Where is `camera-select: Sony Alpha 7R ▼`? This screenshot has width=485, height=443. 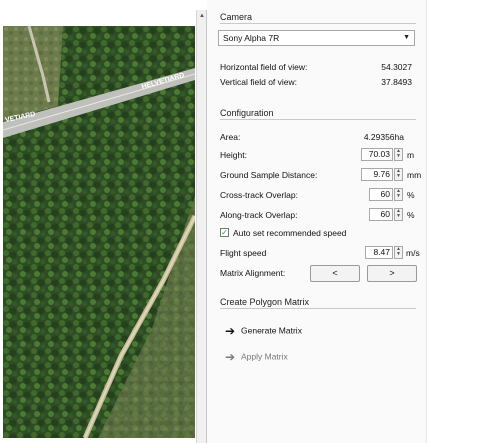 camera-select: Sony Alpha 7R ▼ is located at coordinates (316, 38).